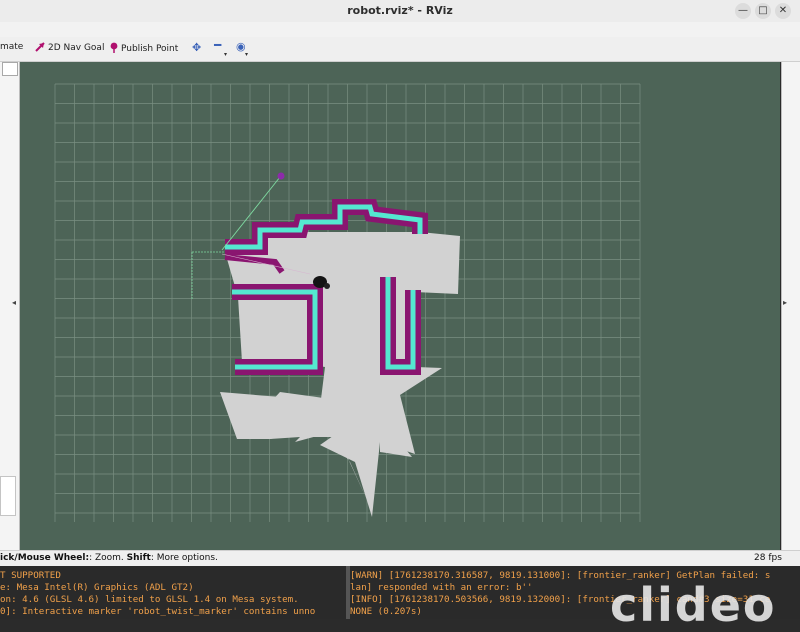 The image size is (800, 632). Describe the element at coordinates (11, 47) in the screenshot. I see `tool-partial: mate` at that location.